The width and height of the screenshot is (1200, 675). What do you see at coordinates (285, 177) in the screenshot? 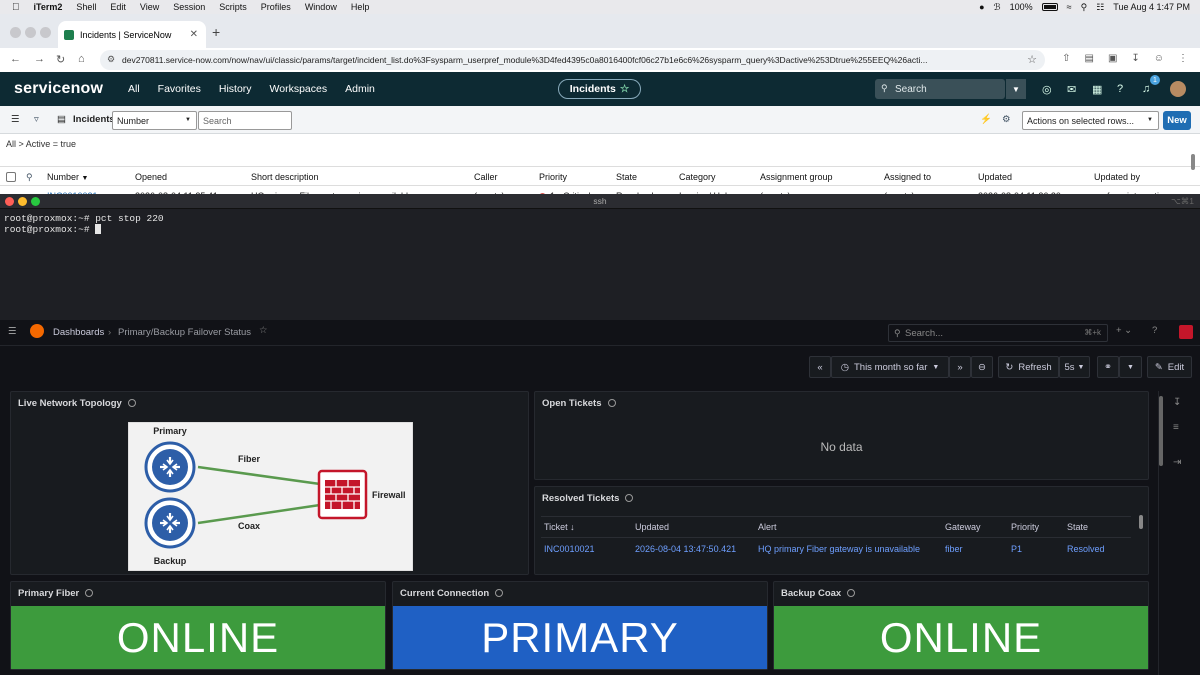
I see `column-short-description: Short description` at bounding box center [285, 177].